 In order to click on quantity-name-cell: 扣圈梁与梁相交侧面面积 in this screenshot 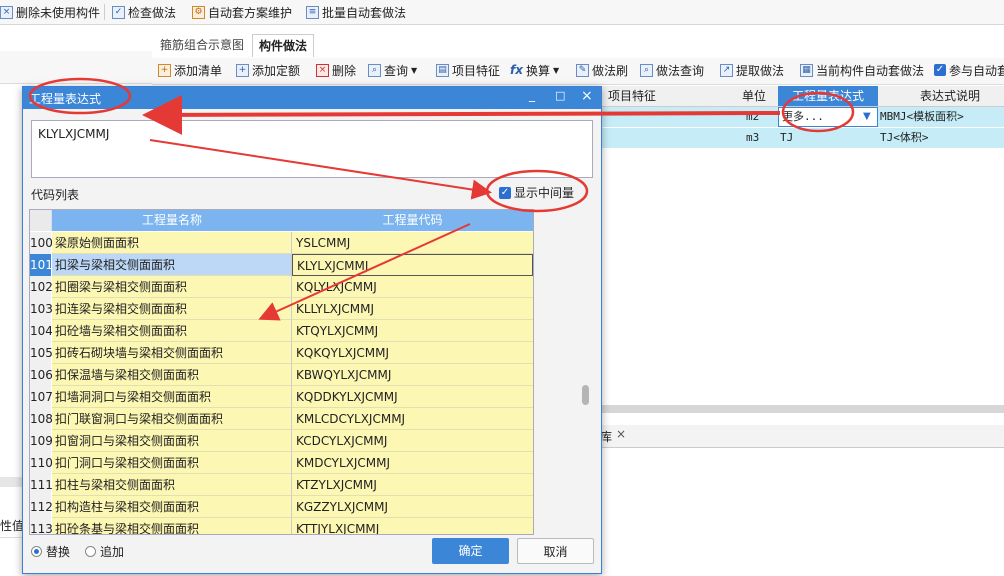, I will do `click(172, 287)`.